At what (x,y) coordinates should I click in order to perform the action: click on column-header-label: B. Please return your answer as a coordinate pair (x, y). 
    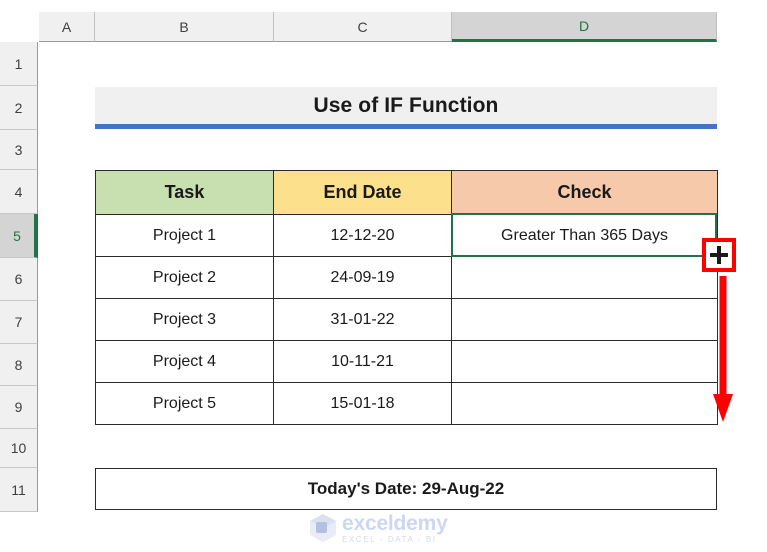
    Looking at the image, I should click on (184, 26).